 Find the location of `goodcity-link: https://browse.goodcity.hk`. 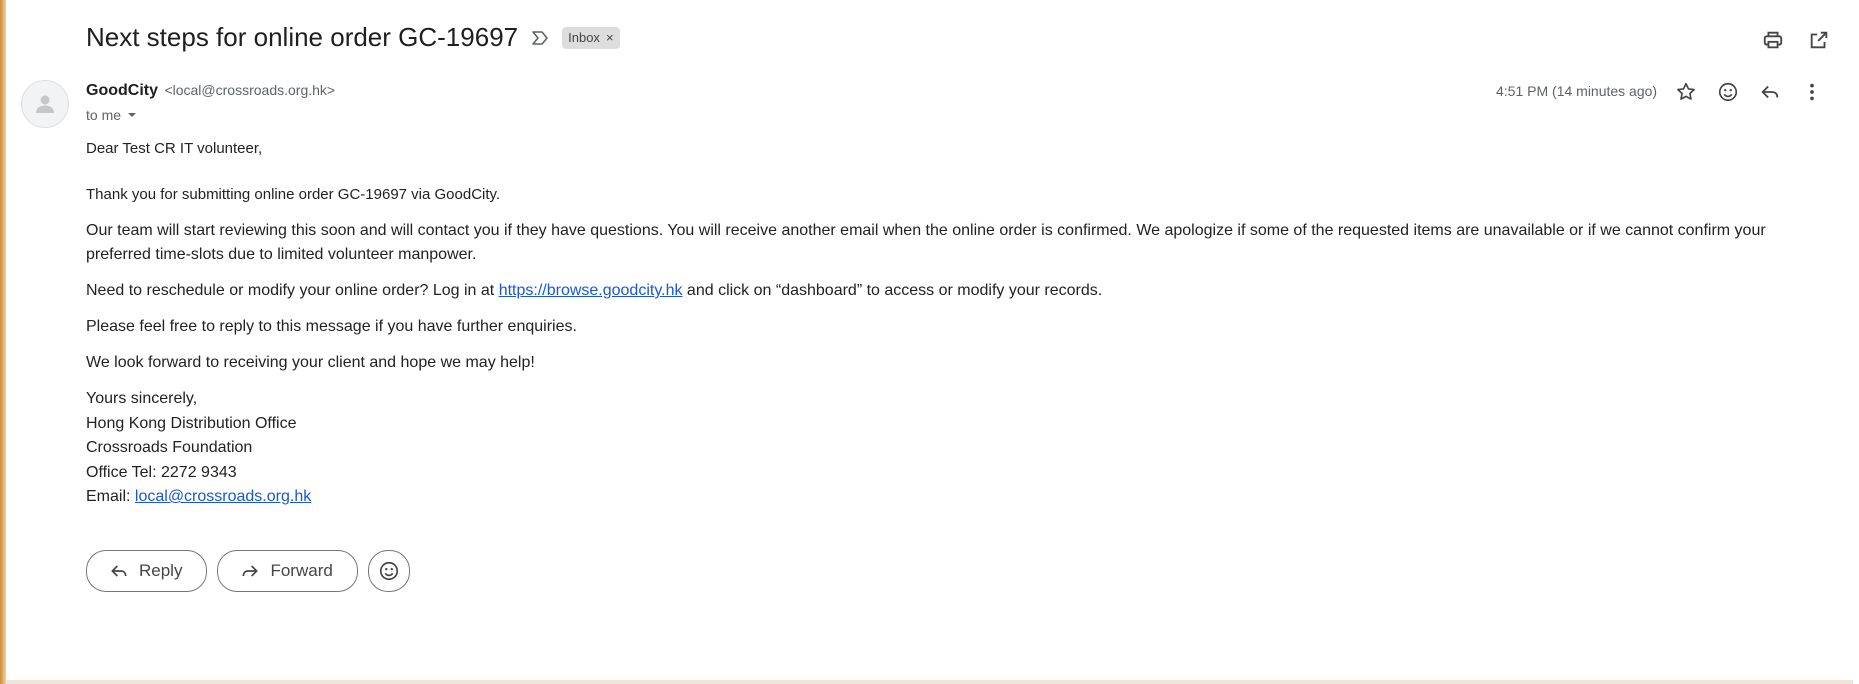

goodcity-link: https://browse.goodcity.hk is located at coordinates (591, 290).